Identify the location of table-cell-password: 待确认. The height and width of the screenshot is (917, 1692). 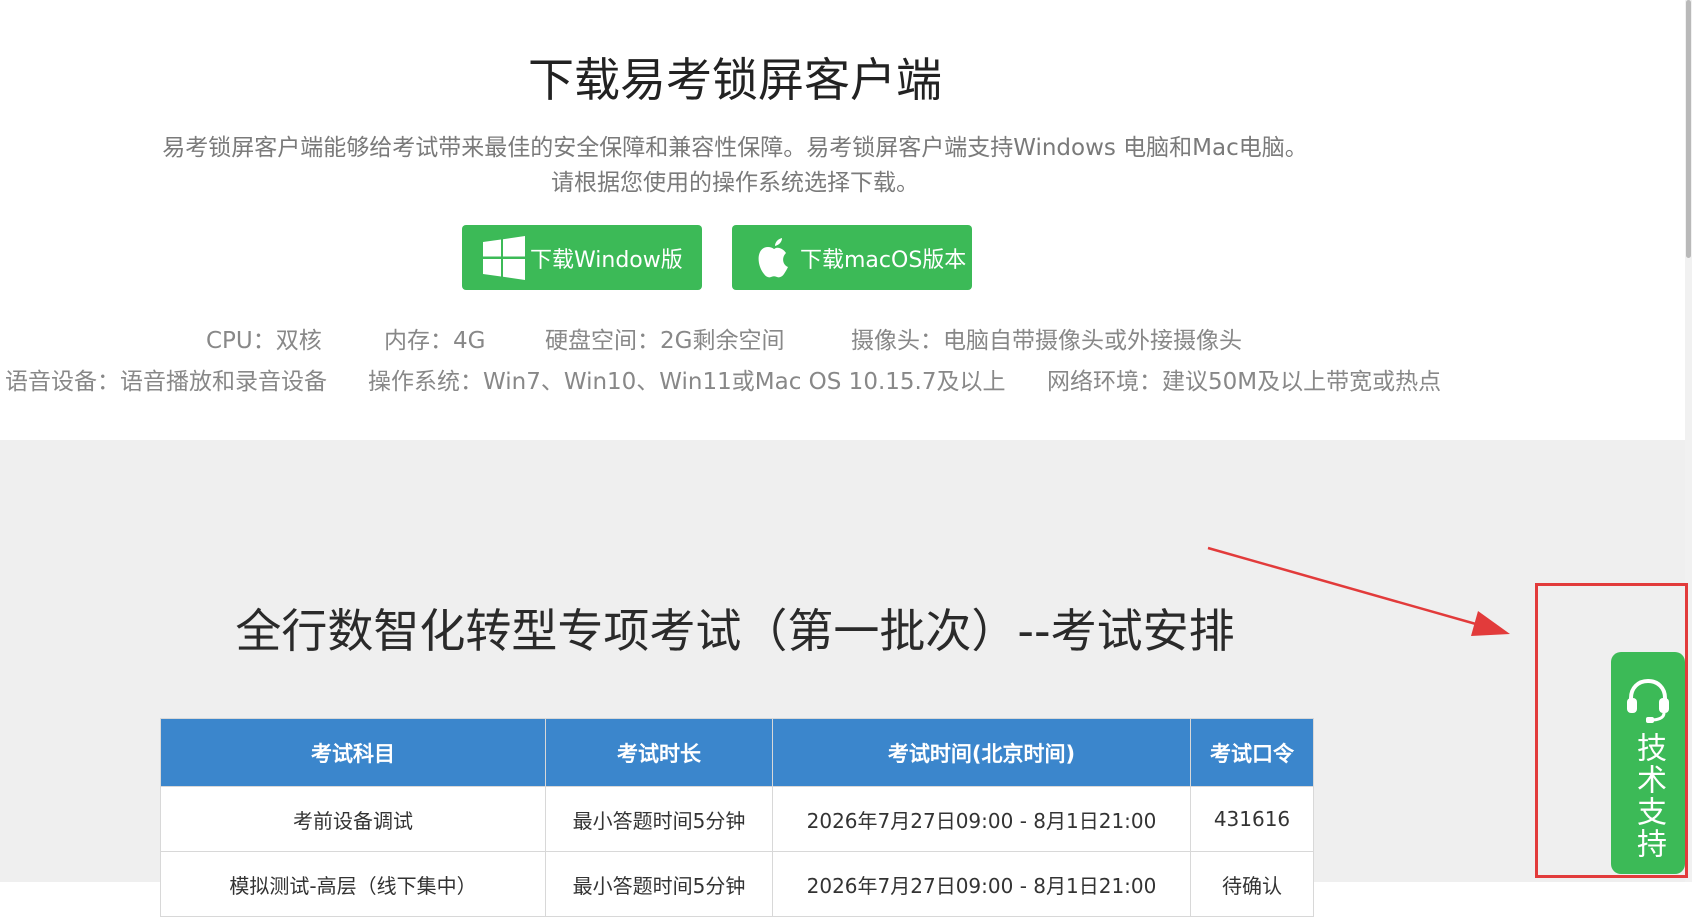
(1252, 884).